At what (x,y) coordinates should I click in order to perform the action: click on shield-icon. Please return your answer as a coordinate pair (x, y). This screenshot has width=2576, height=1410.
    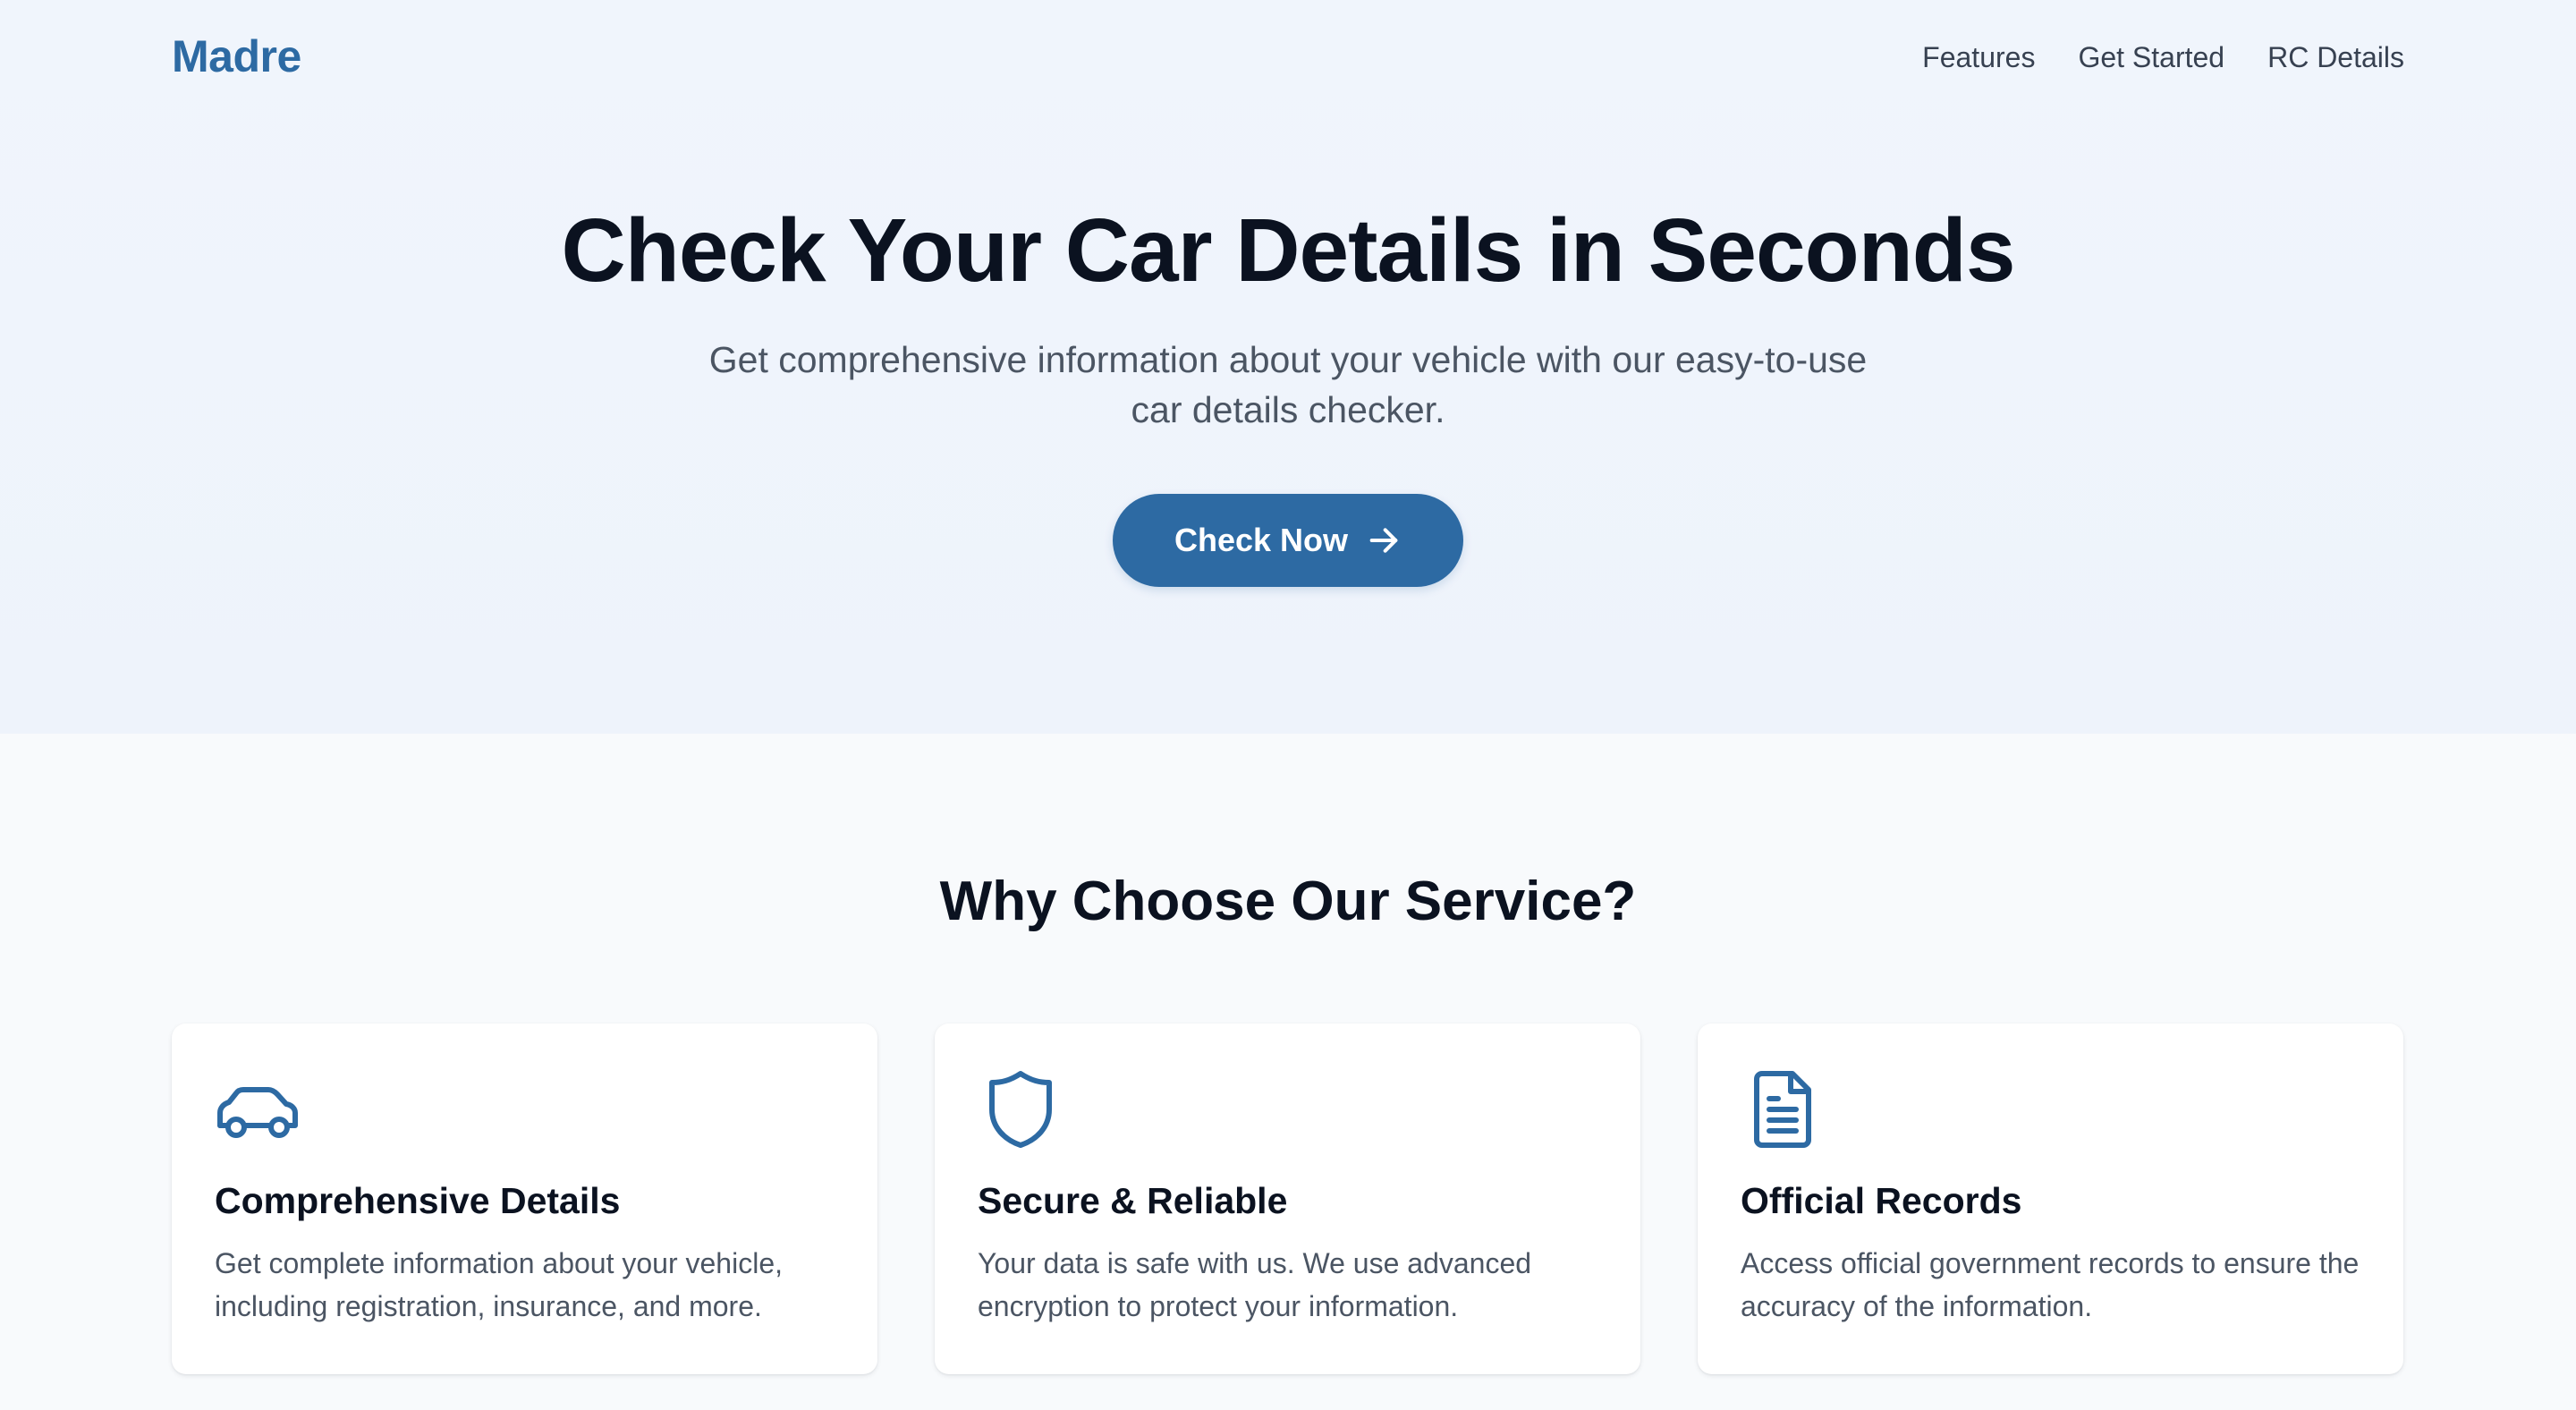
    Looking at the image, I should click on (1020, 1109).